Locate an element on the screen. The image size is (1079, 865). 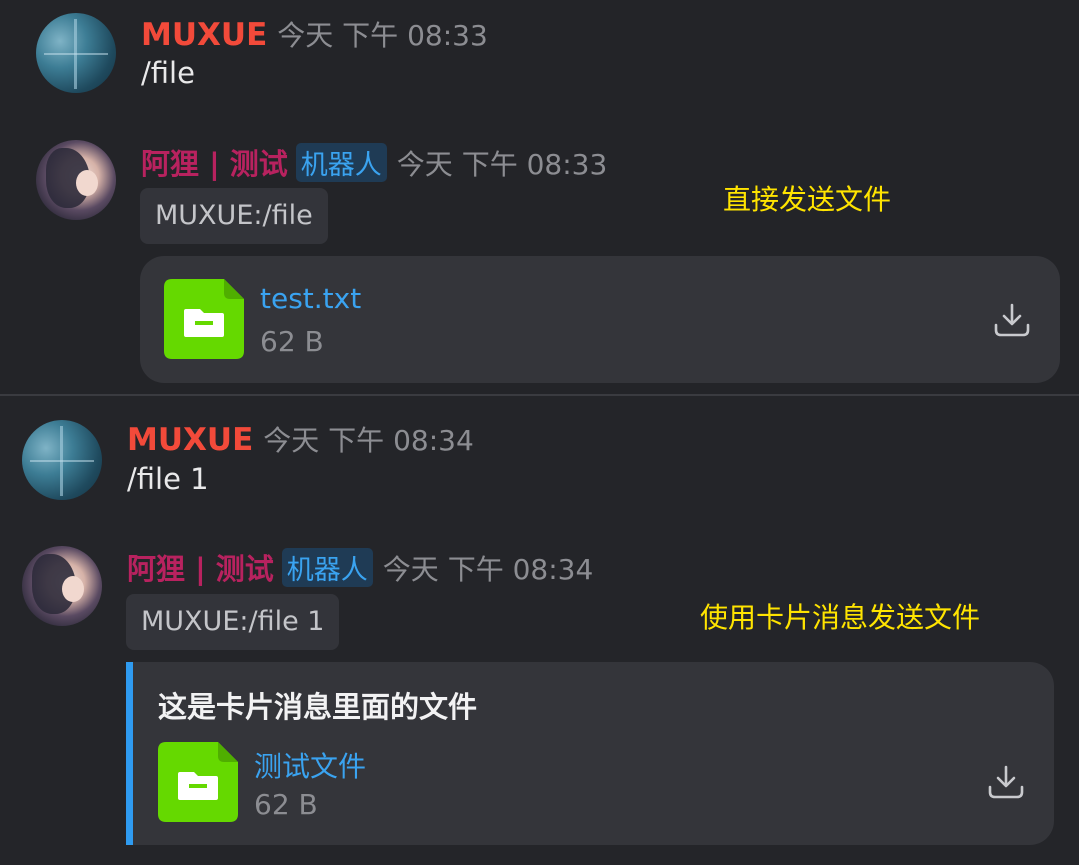
file-attachment: test.txt 62 B is located at coordinates (600, 319).